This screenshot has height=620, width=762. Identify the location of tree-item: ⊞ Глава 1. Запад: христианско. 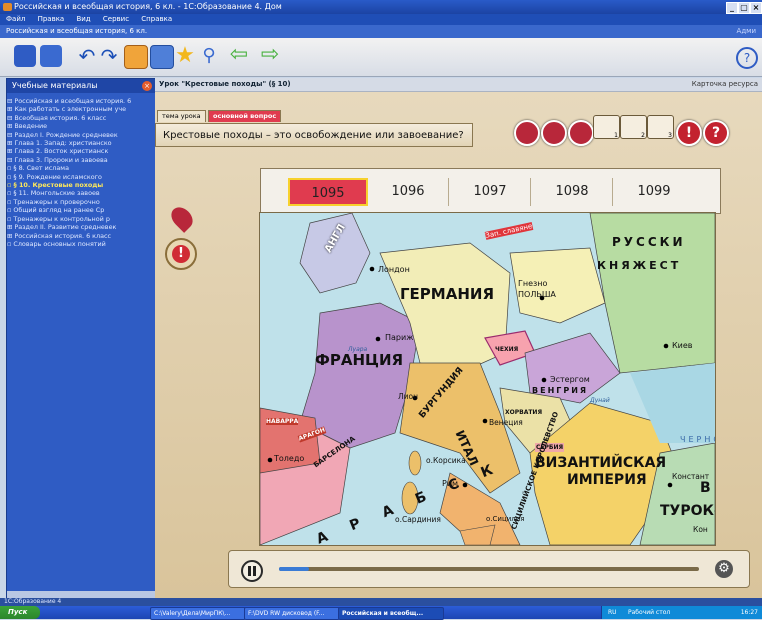
(81, 143).